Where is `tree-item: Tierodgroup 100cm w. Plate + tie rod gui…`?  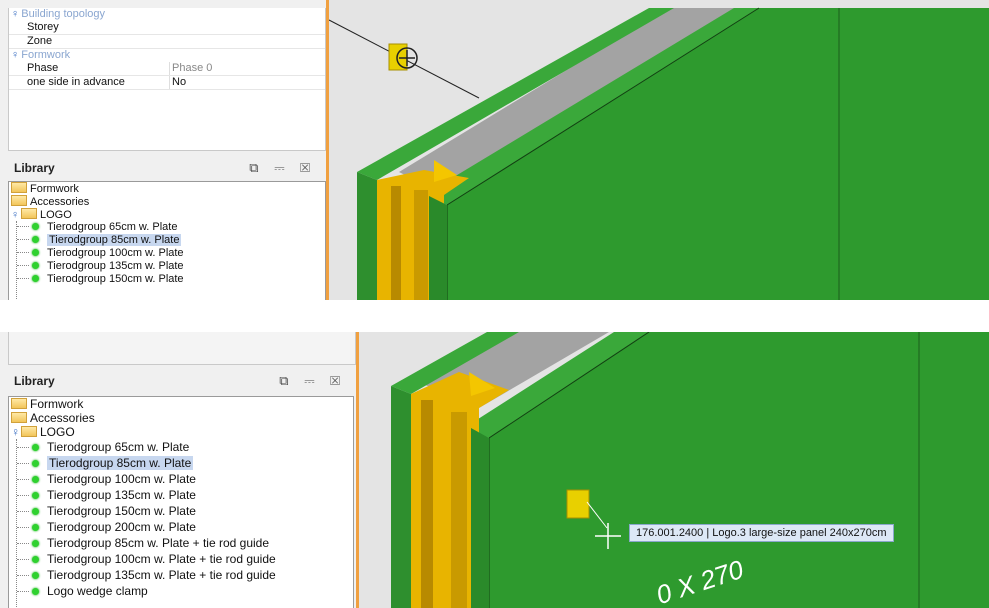
tree-item: Tierodgroup 100cm w. Plate + tie rod gui… is located at coordinates (181, 559).